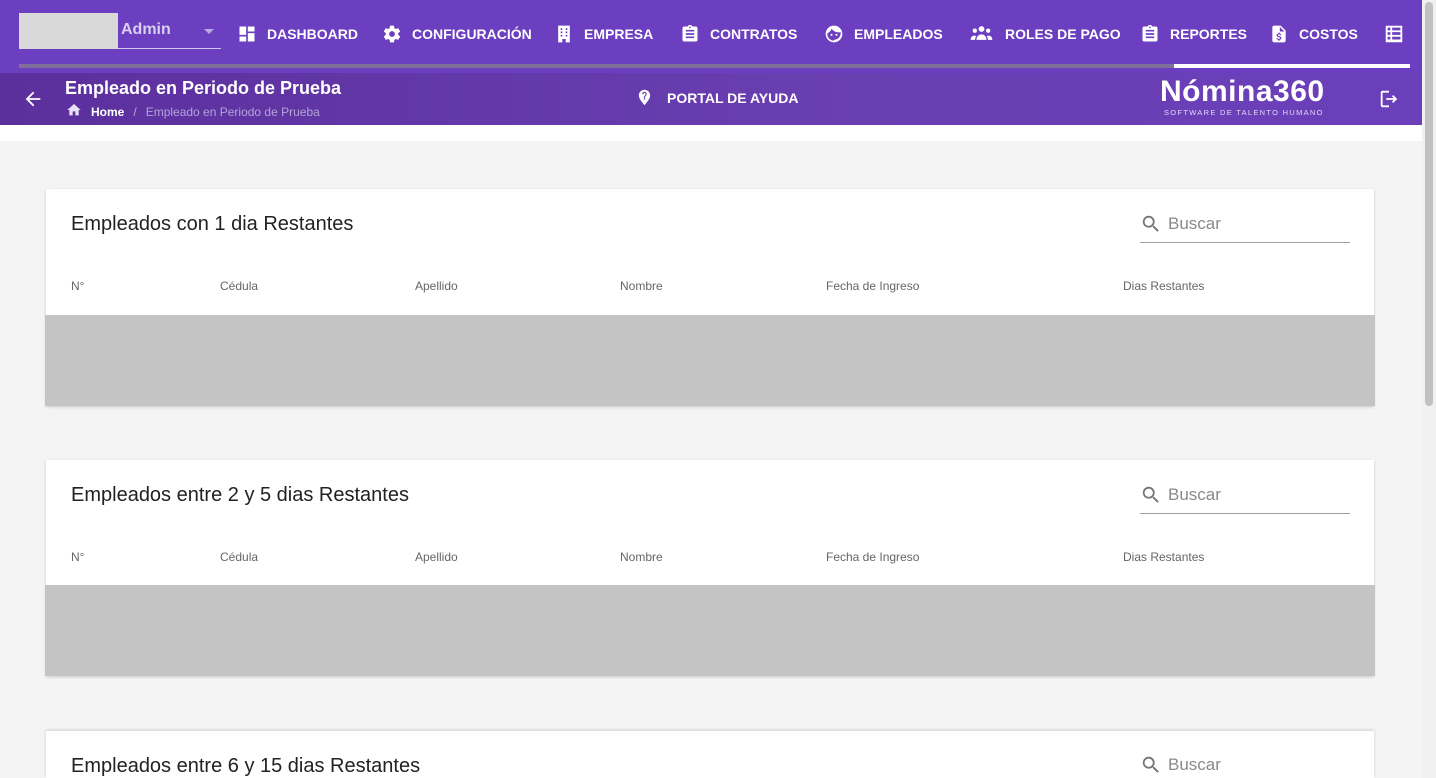 This screenshot has width=1436, height=778. What do you see at coordinates (1291, 66) in the screenshot?
I see `loading-progress-fill` at bounding box center [1291, 66].